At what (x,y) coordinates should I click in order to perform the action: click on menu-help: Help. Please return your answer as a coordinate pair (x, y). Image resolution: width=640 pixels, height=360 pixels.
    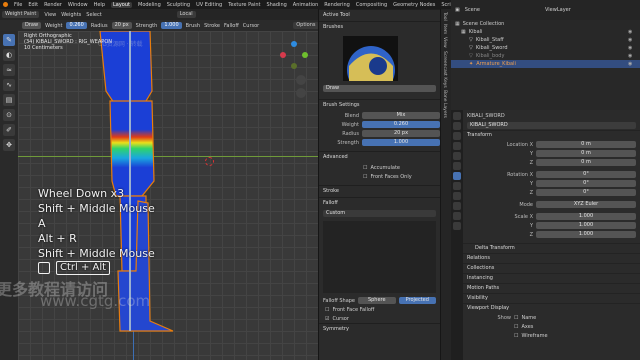
    Looking at the image, I should click on (99, 5).